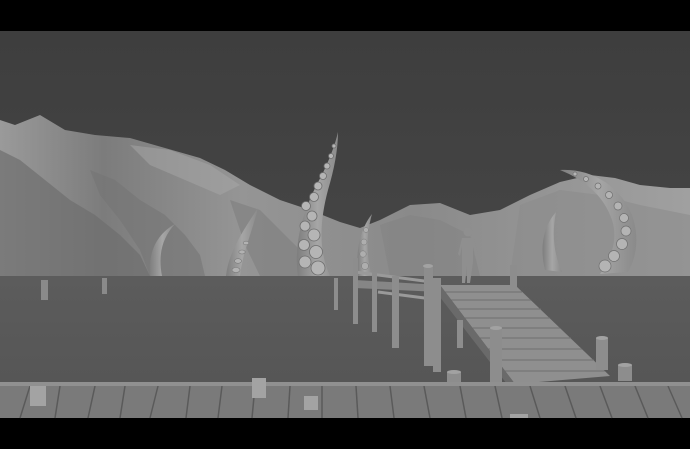  I want to click on letterbox-top, so click(345, 15).